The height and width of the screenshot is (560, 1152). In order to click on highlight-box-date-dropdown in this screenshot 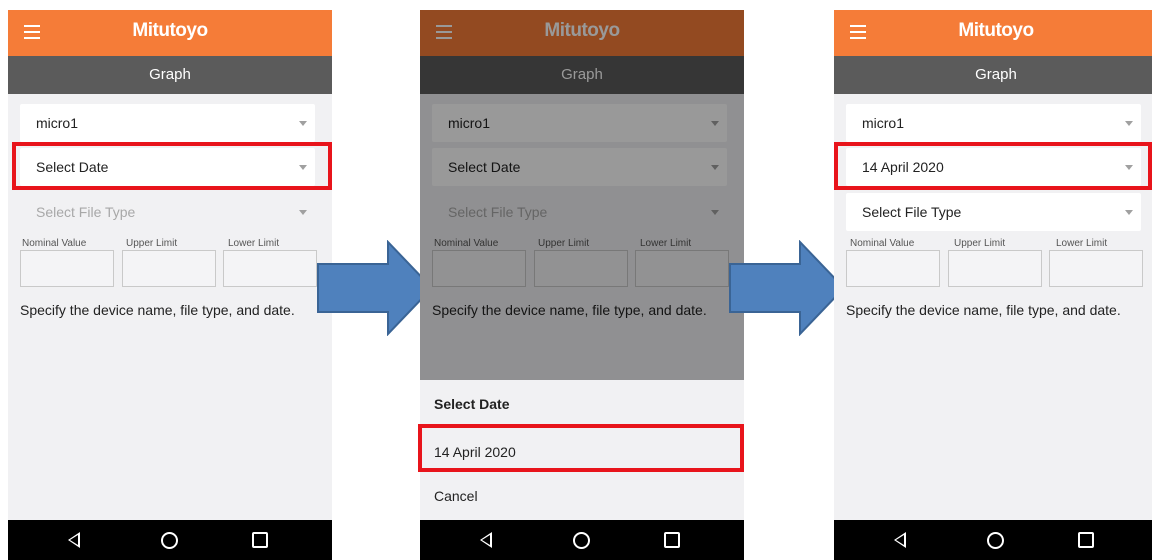, I will do `click(172, 166)`.